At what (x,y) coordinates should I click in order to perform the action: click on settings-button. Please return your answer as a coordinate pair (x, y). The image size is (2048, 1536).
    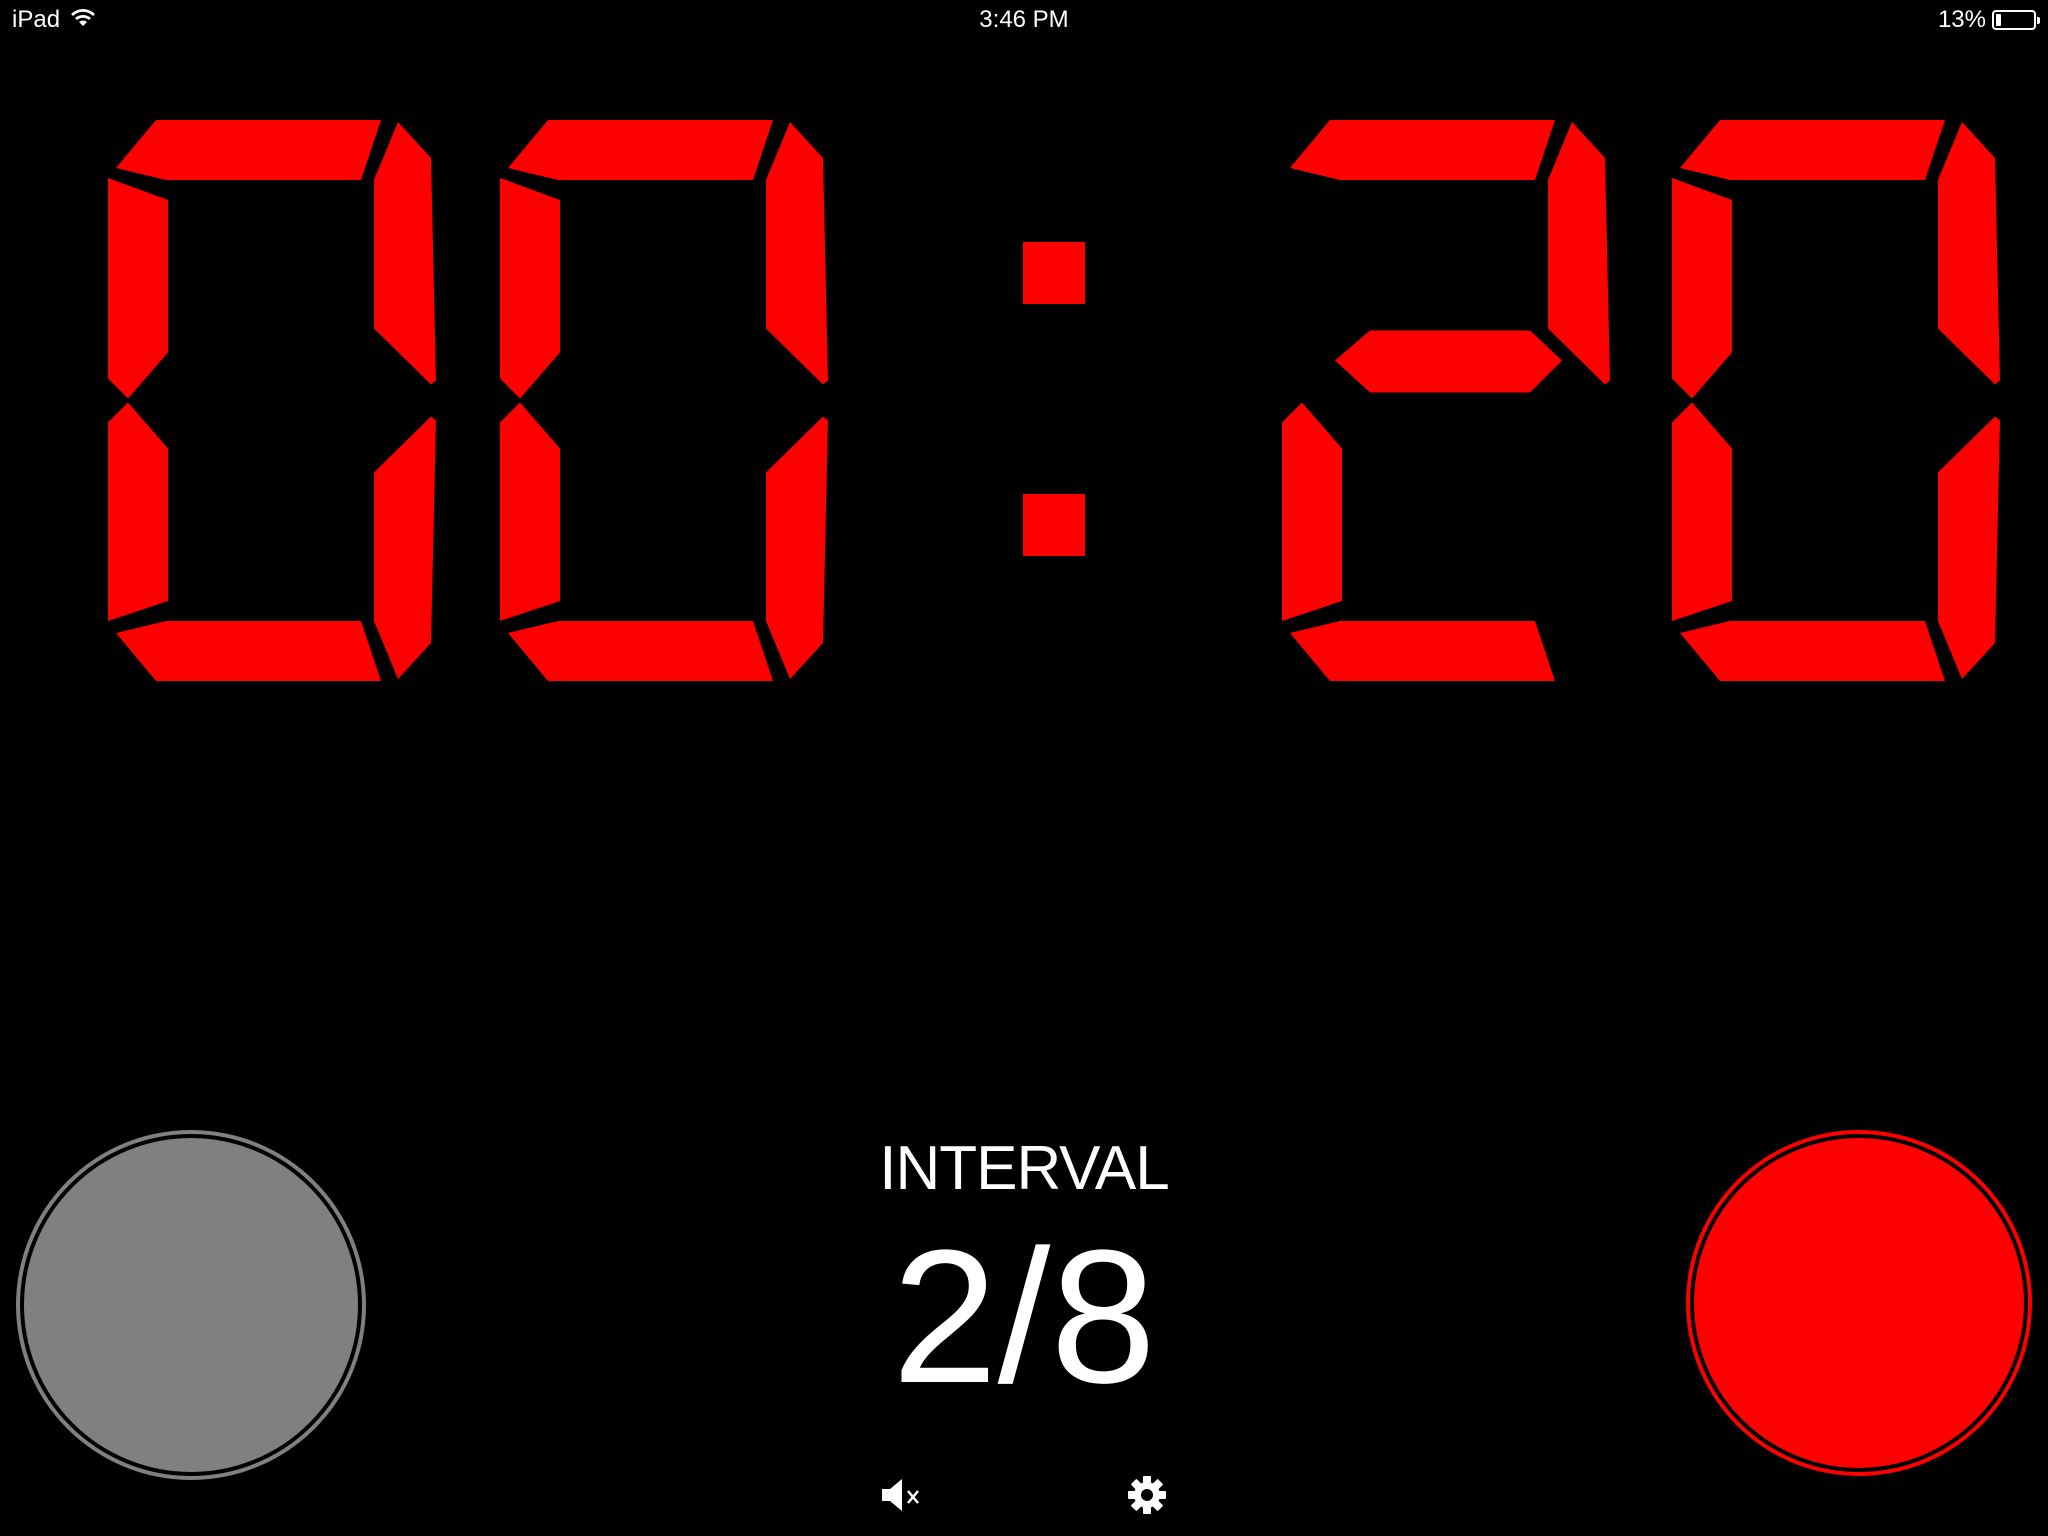
    Looking at the image, I should click on (1147, 1495).